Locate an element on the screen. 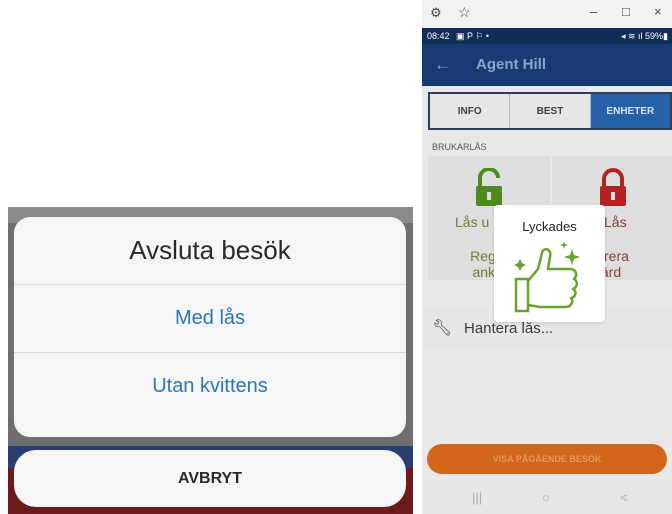 The width and height of the screenshot is (672, 514). show-ongoing-visit-button: VISA PÅGÅENDE BESÖK is located at coordinates (547, 459).